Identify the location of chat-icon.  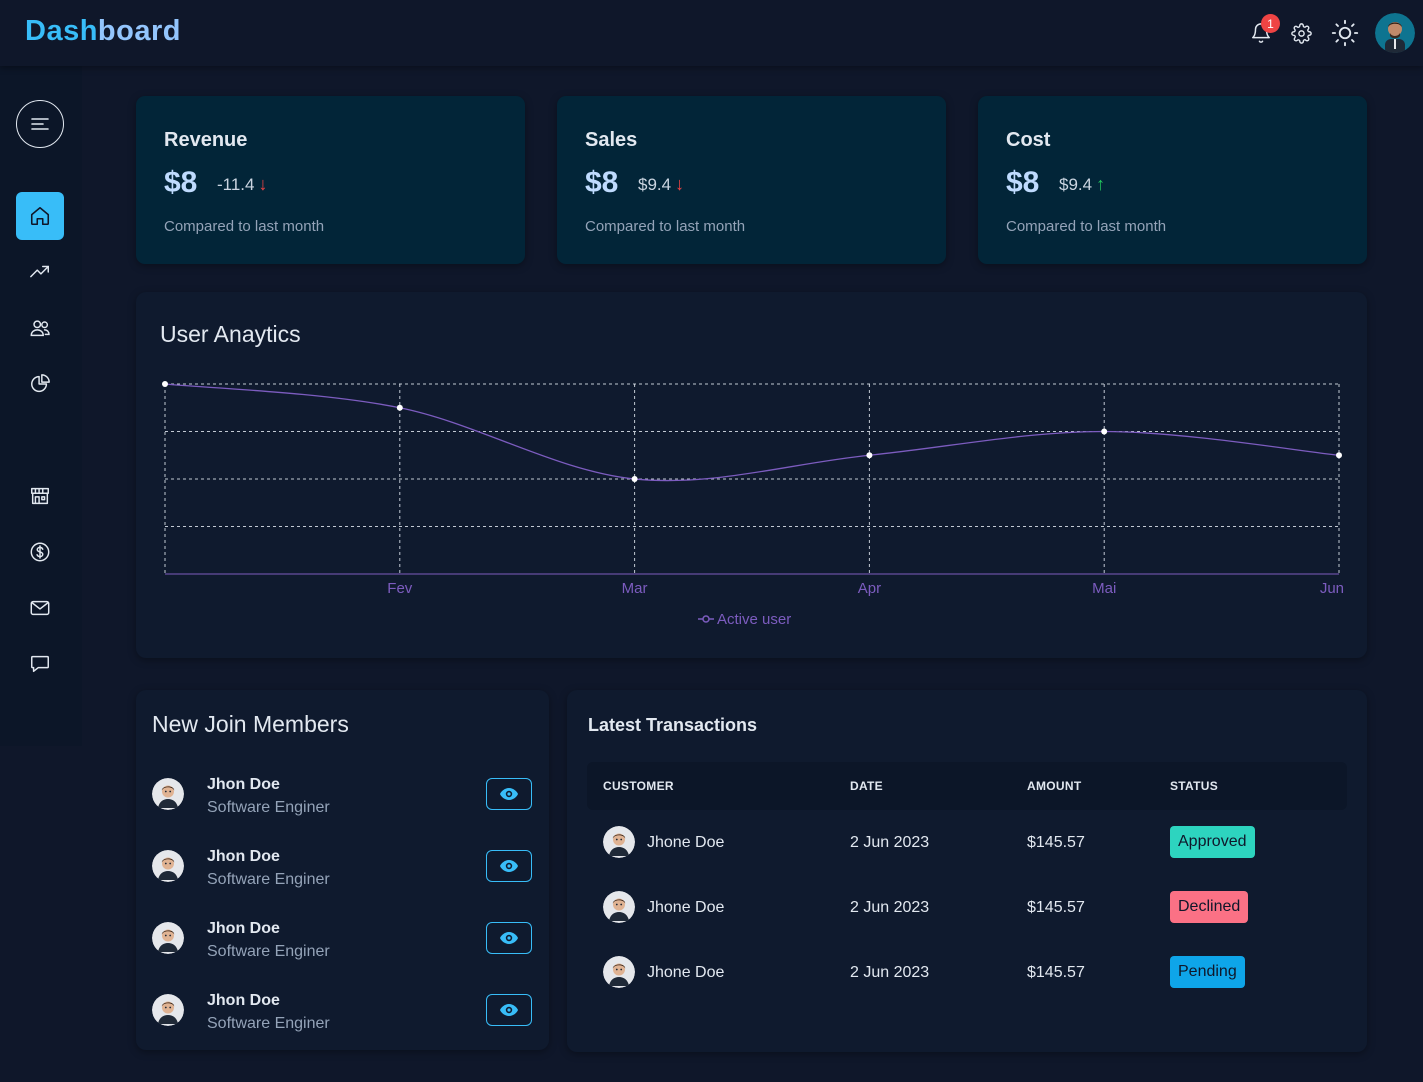
(40, 664).